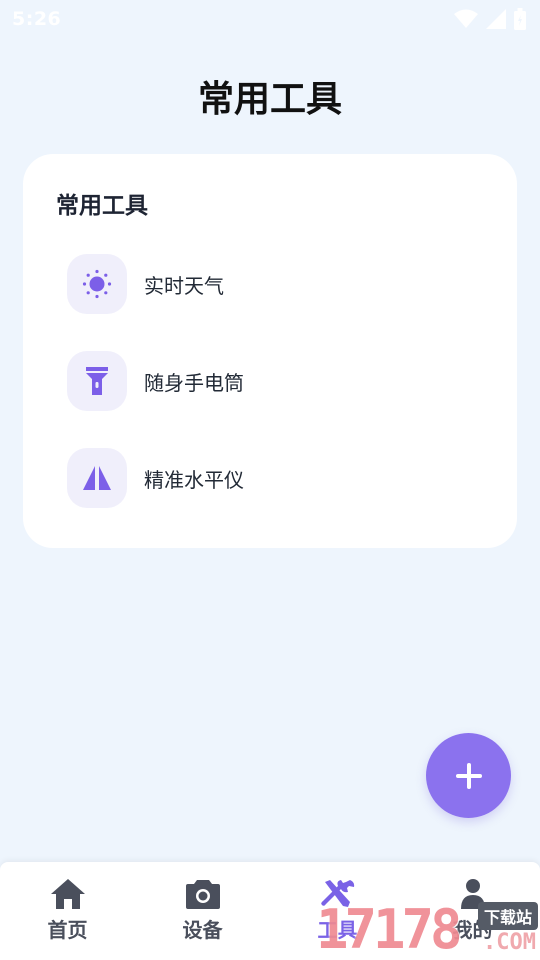  What do you see at coordinates (184, 285) in the screenshot?
I see `tool-label: 实时天气` at bounding box center [184, 285].